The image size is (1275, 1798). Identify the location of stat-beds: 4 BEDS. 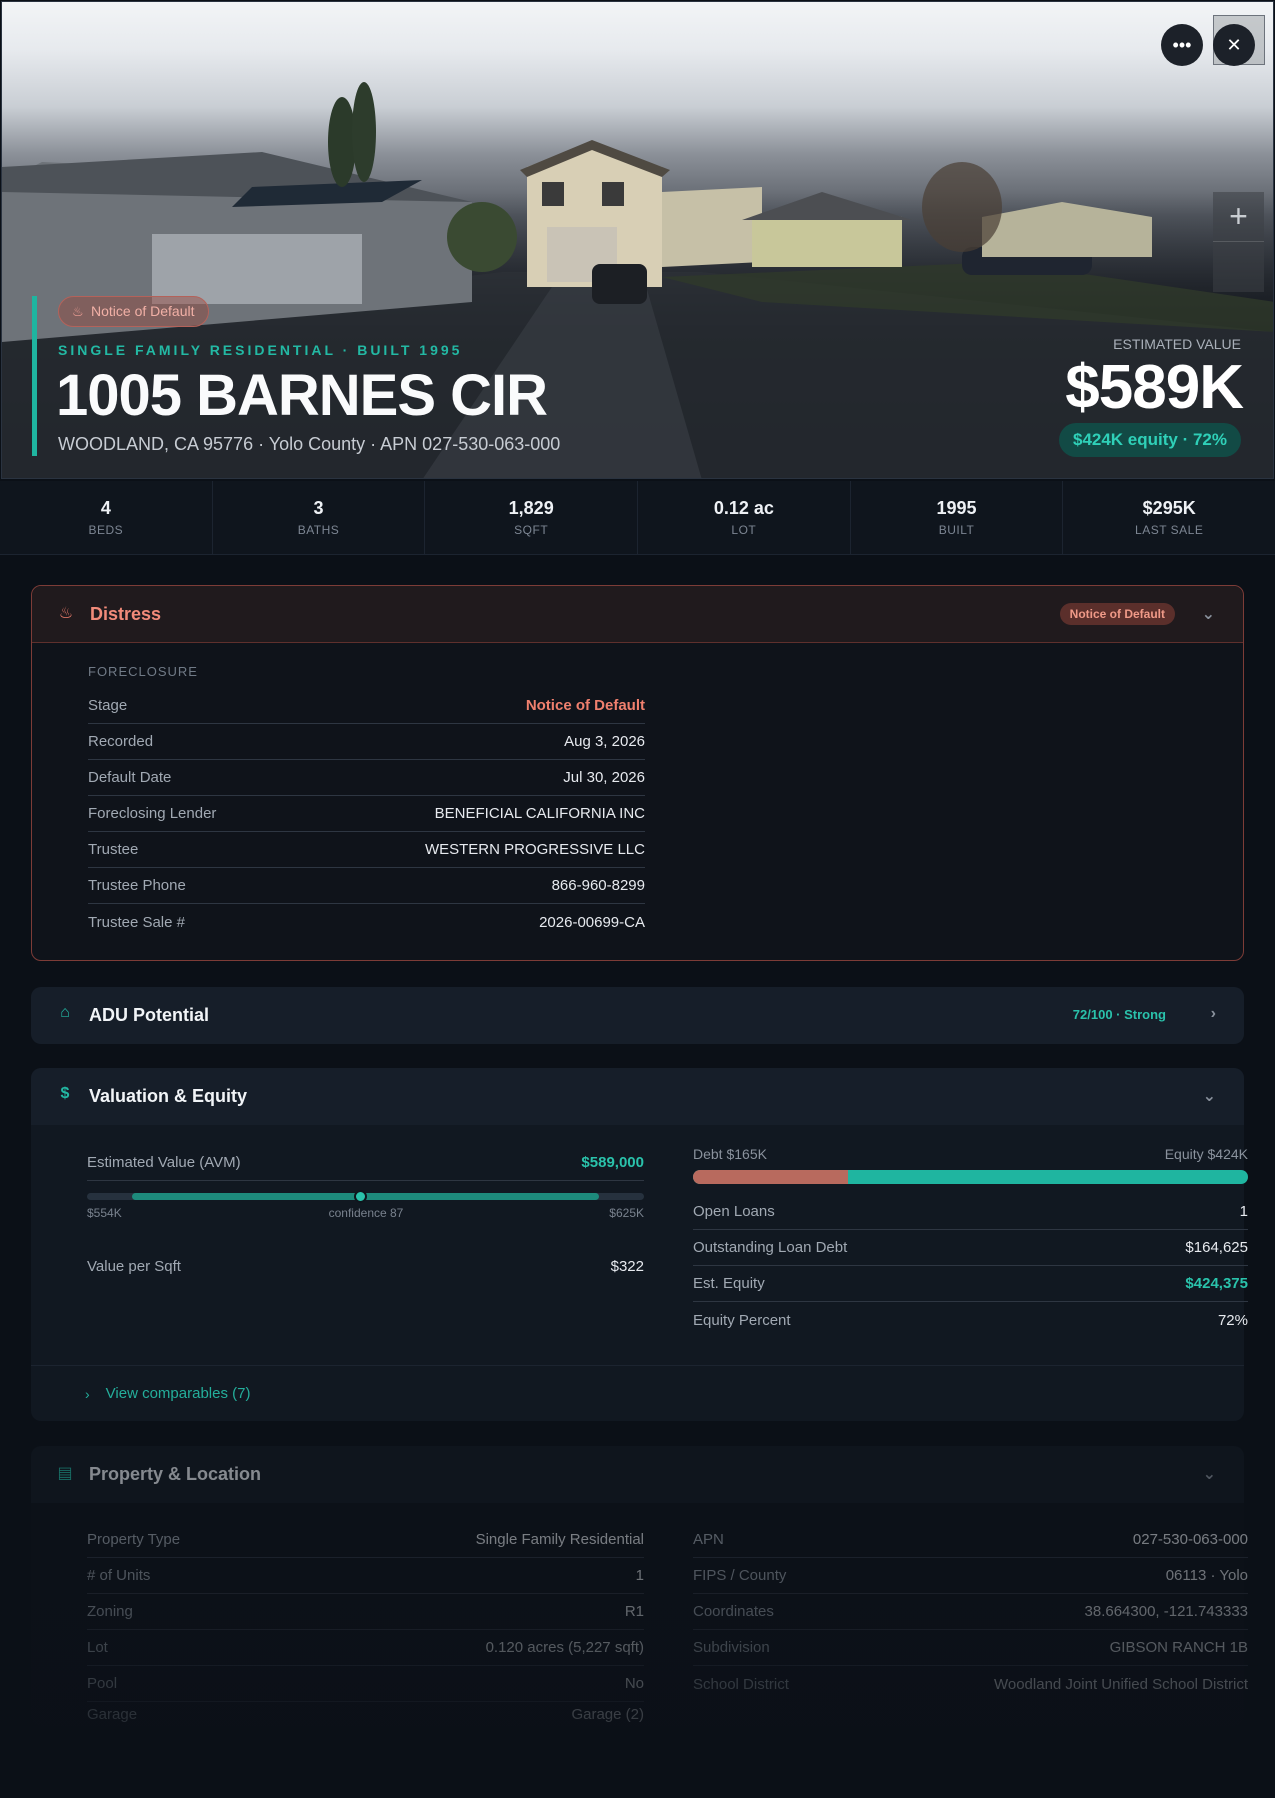
(106, 517).